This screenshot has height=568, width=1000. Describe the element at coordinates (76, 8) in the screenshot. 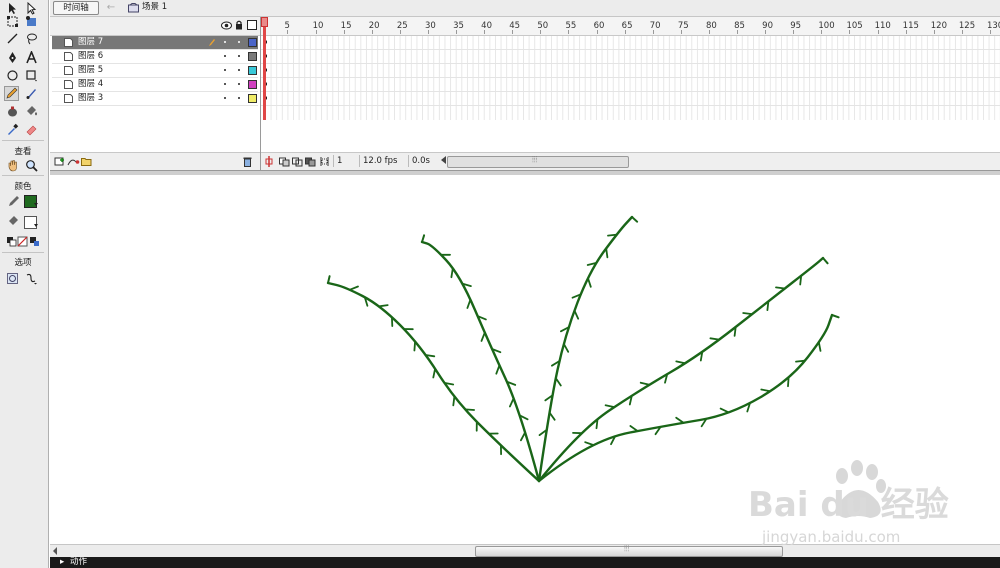

I see `timeline-tab: 时间轴` at that location.